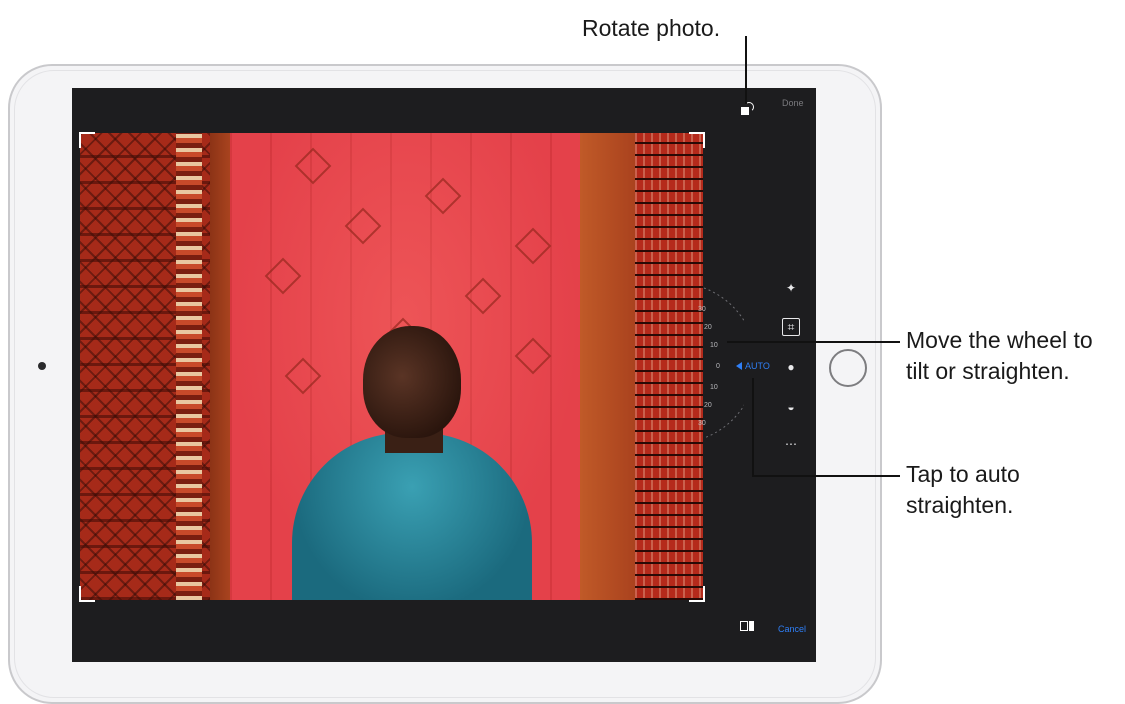  I want to click on crop-handle-bottom-left, so click(87, 594).